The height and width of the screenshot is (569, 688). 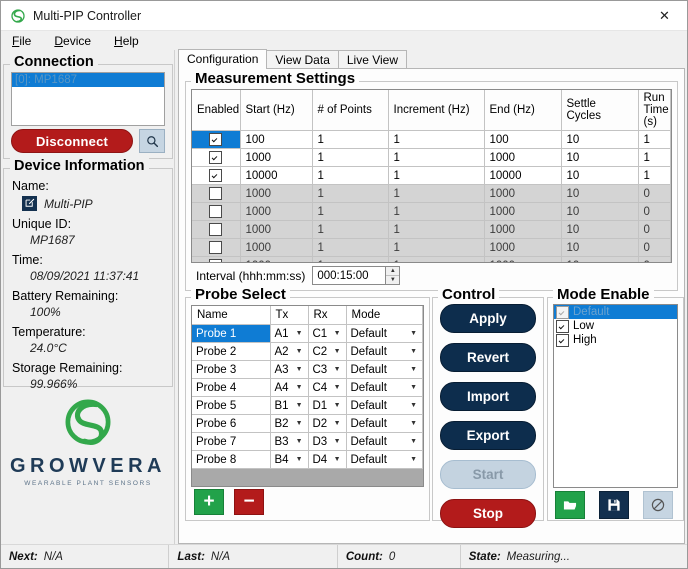 I want to click on probe-rx-cell: D2 ▼, so click(x=327, y=423).